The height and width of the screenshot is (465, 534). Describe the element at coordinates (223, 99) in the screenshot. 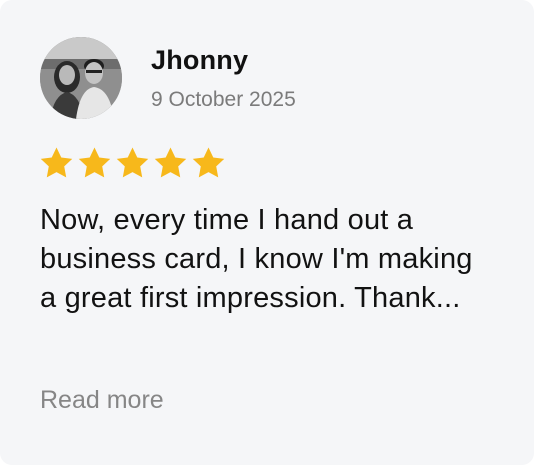

I see `review-date: 9 October 2025` at that location.